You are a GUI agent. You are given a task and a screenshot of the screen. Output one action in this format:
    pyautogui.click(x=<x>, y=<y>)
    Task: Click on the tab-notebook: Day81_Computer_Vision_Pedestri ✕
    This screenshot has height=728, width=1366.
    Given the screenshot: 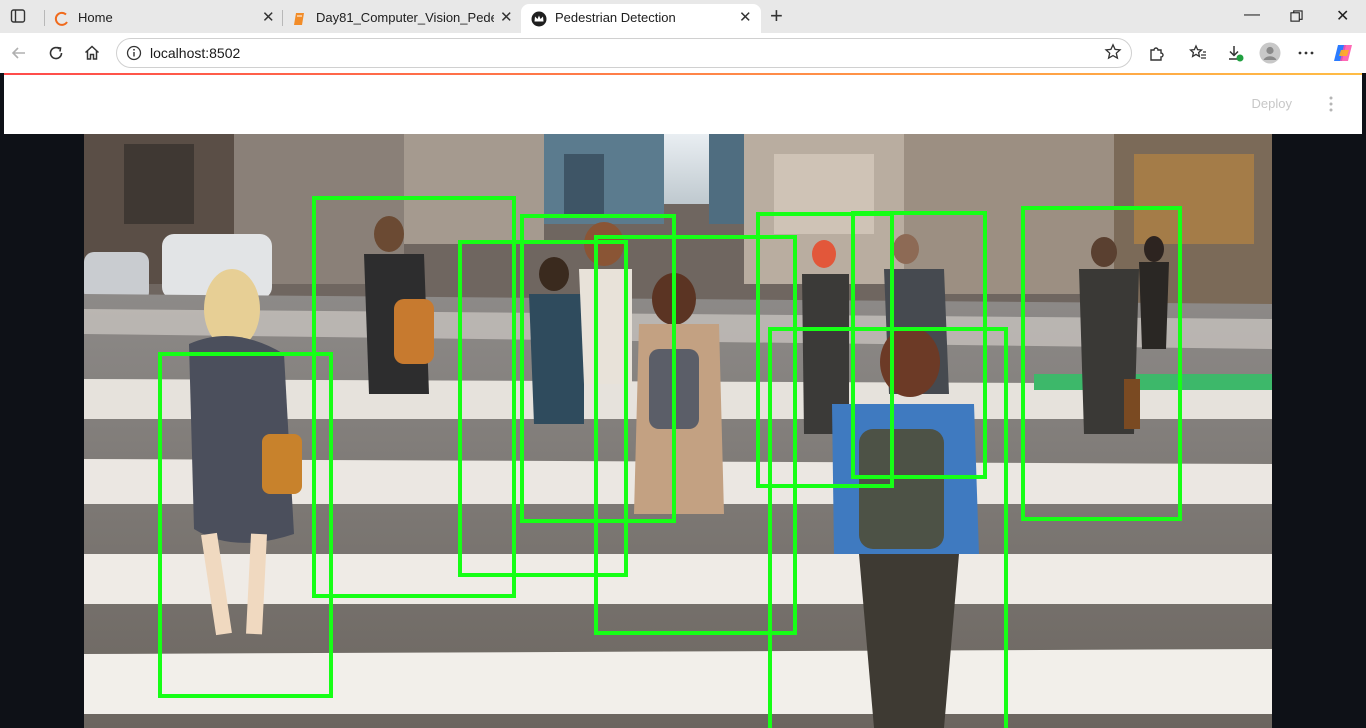 What is the action you would take?
    pyautogui.click(x=401, y=18)
    